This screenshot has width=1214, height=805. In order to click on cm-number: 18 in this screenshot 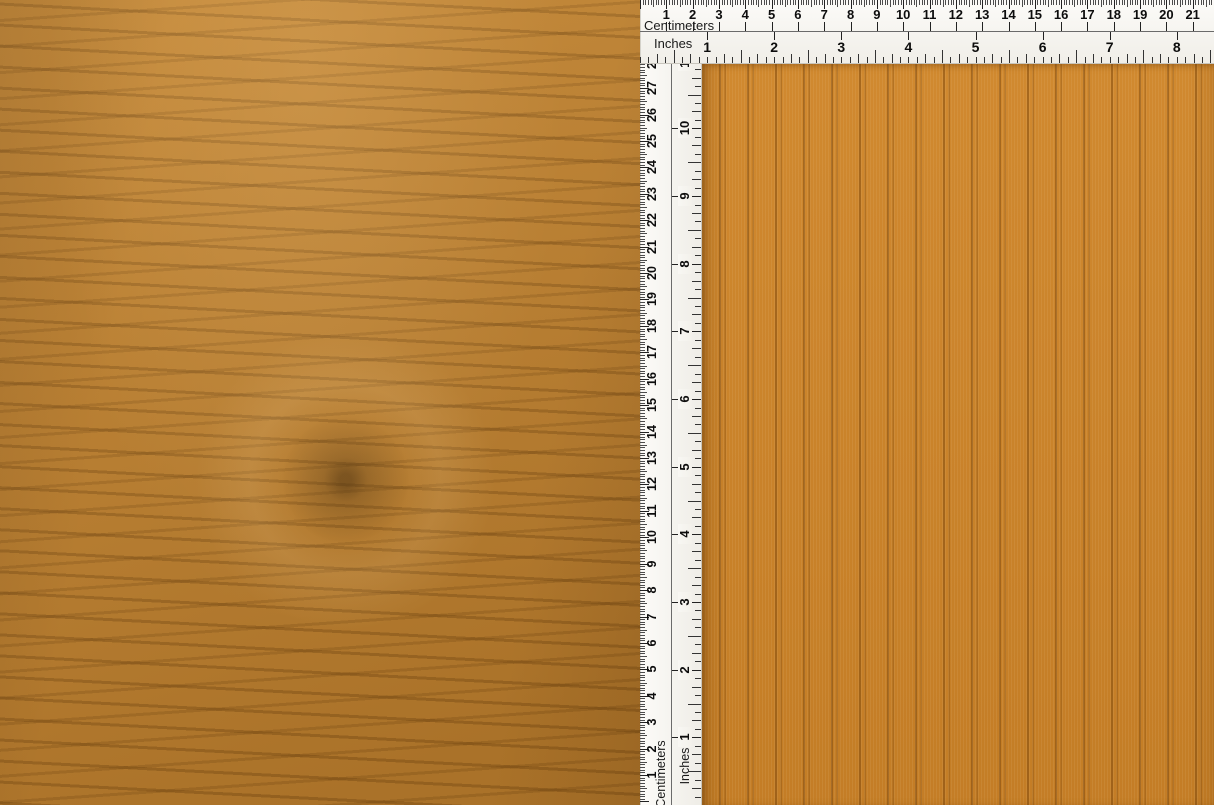, I will do `click(1114, 14)`.